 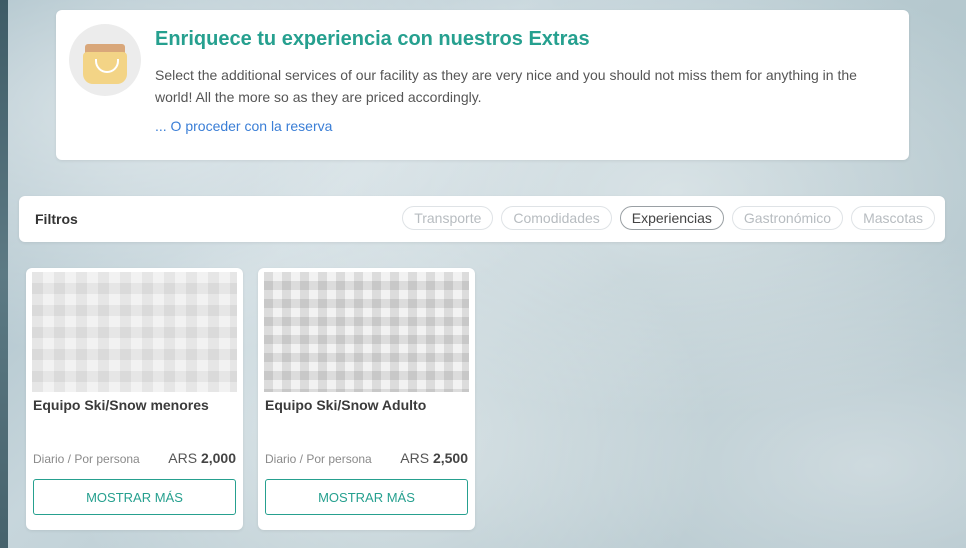 What do you see at coordinates (346, 405) in the screenshot?
I see `product-title: Equipo Ski/Snow Adulto` at bounding box center [346, 405].